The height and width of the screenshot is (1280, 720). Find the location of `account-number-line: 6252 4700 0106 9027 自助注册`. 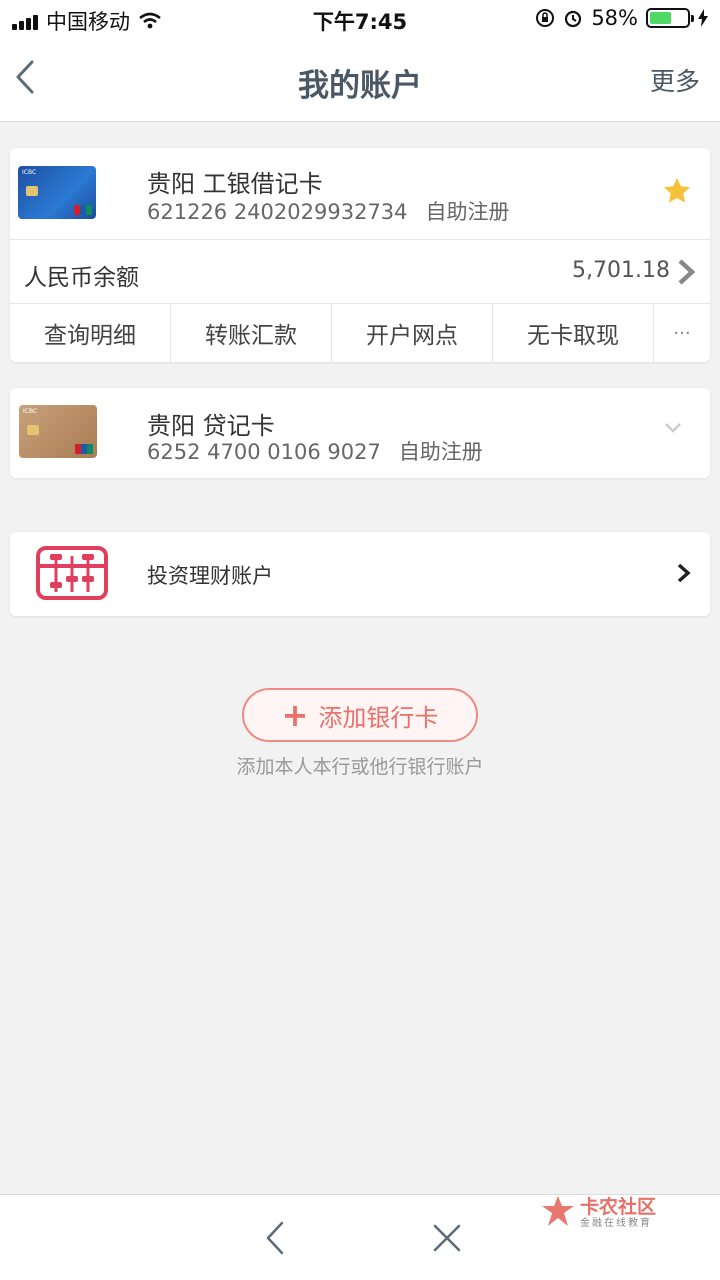

account-number-line: 6252 4700 0106 9027 自助注册 is located at coordinates (315, 451).